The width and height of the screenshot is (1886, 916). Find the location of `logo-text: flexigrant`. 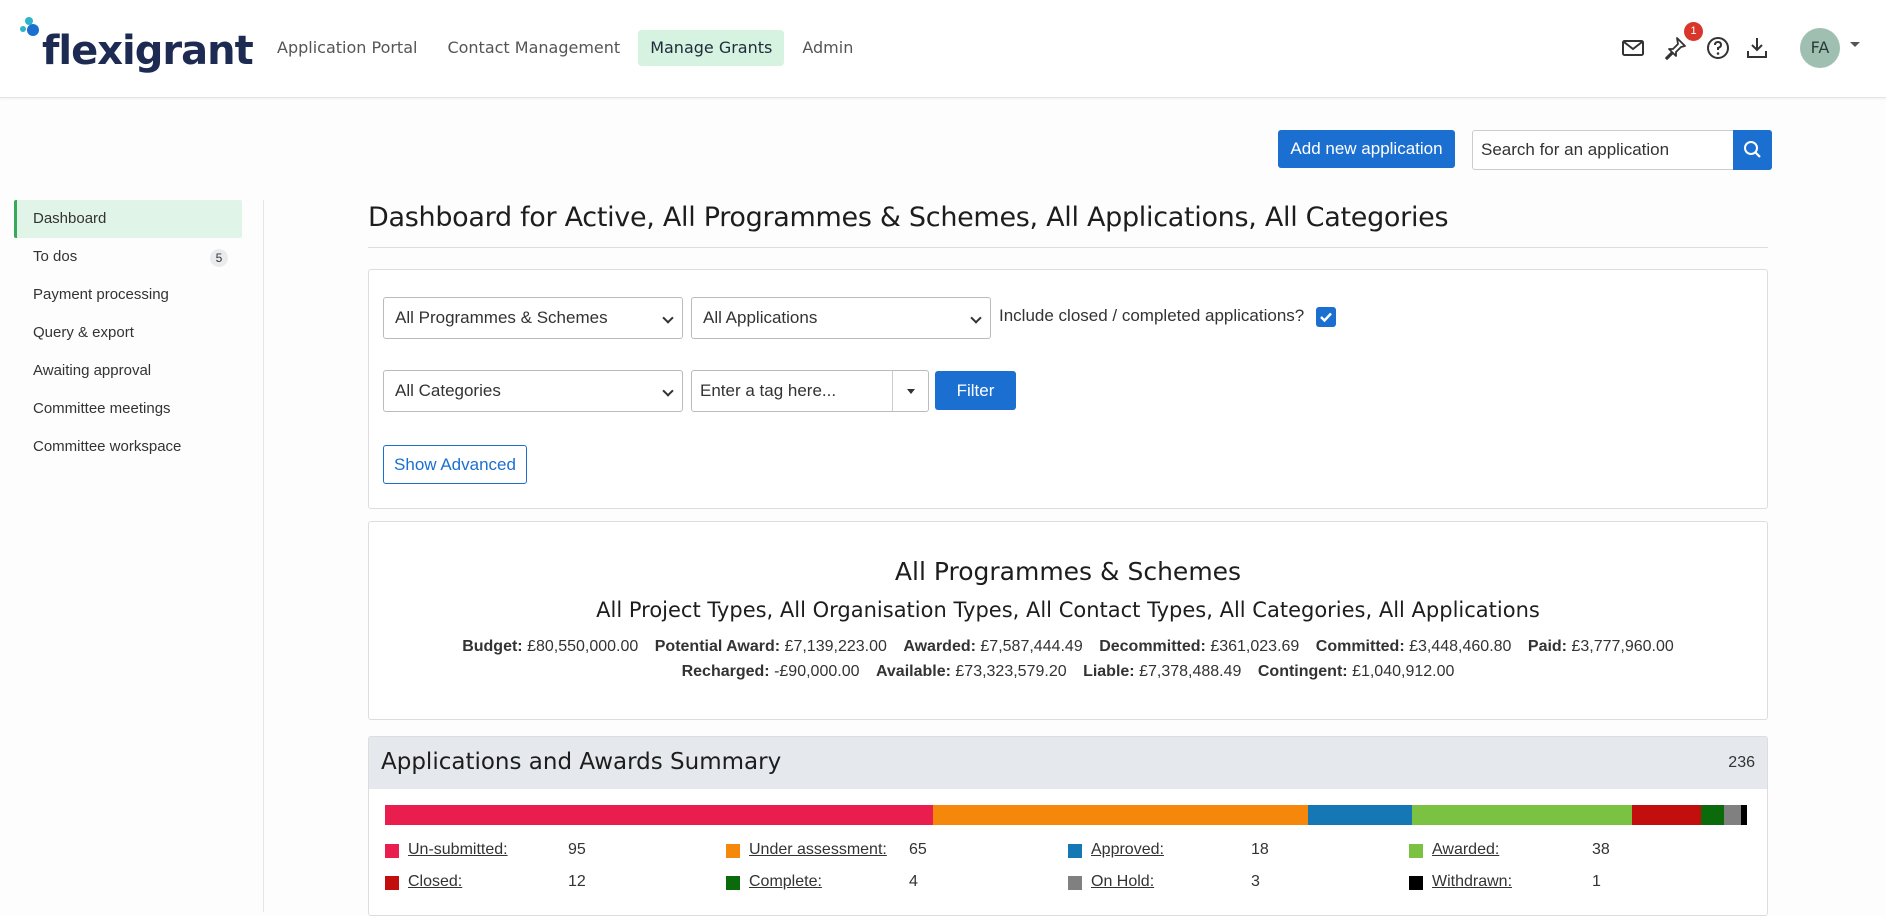

logo-text: flexigrant is located at coordinates (148, 51).